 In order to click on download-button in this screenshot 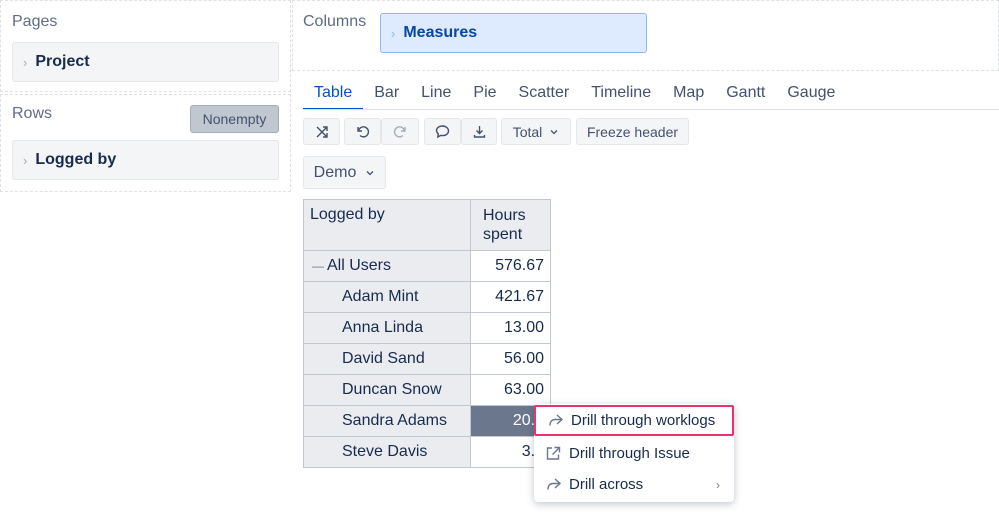, I will do `click(479, 131)`.